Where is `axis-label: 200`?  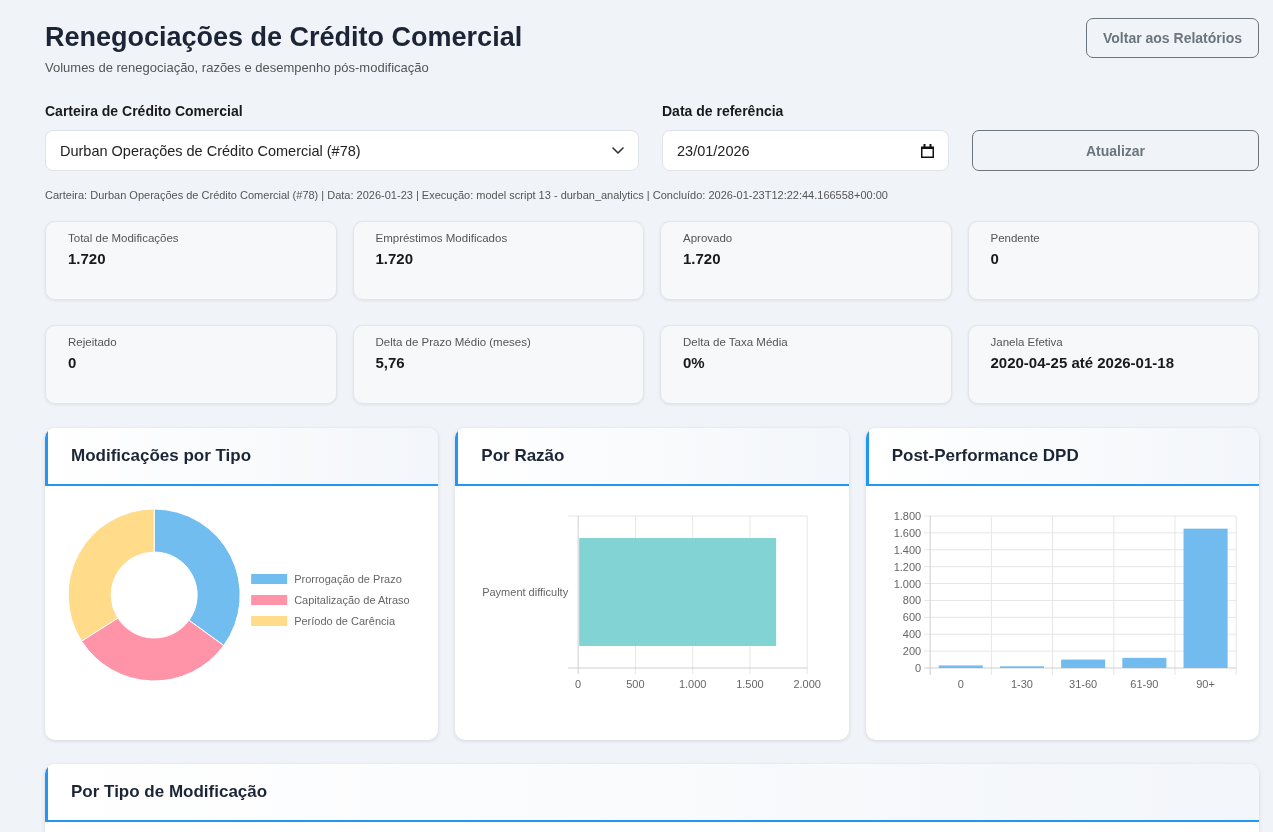 axis-label: 200 is located at coordinates (911, 651).